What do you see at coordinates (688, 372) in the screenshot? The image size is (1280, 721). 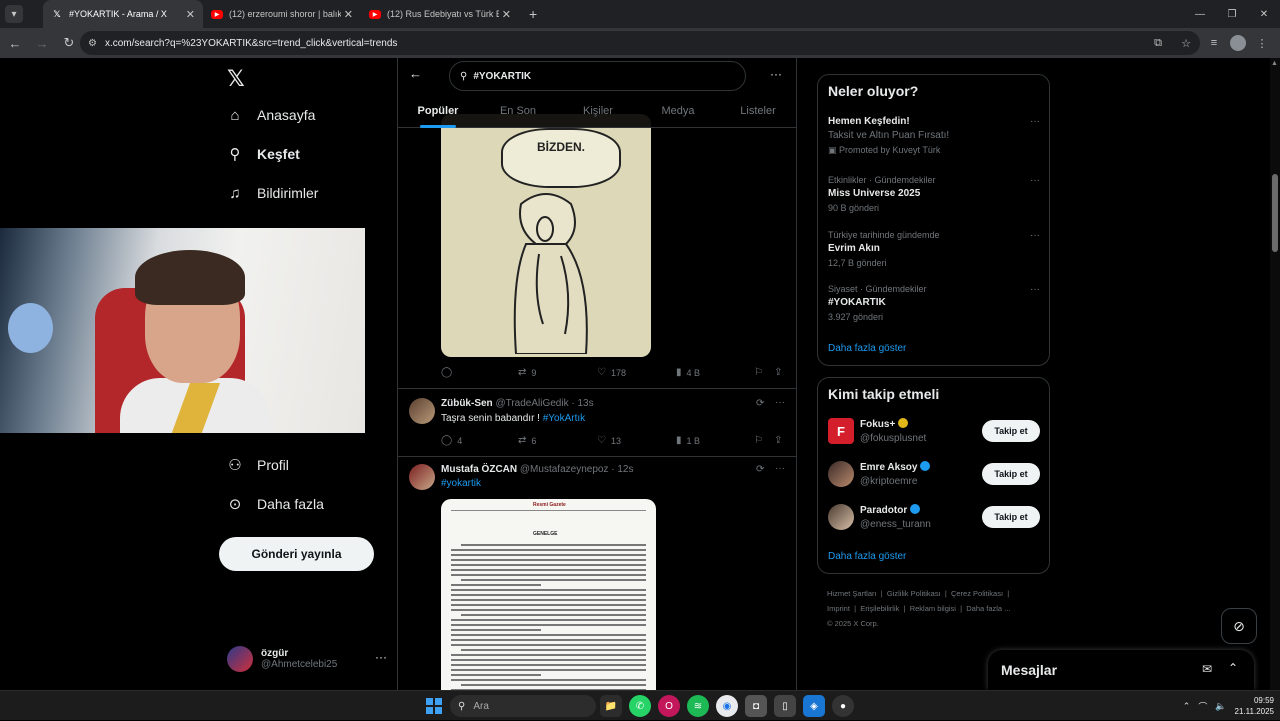 I see `views-button: ▮ 4 B` at bounding box center [688, 372].